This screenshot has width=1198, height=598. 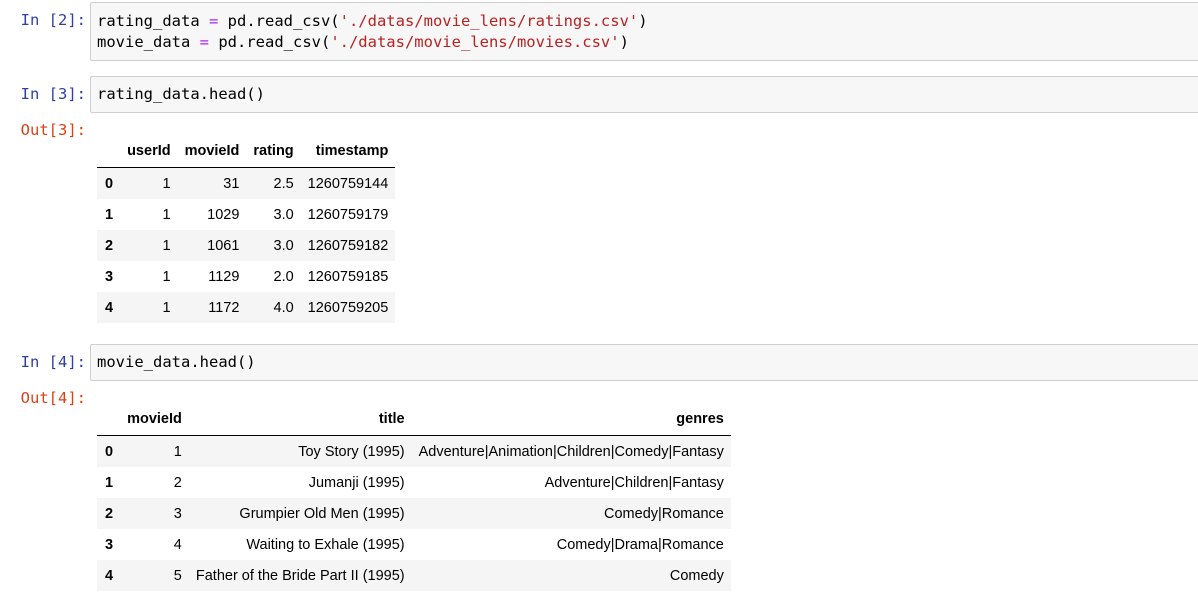 I want to click on code-line-1: rating_data.head(), so click(x=181, y=94).